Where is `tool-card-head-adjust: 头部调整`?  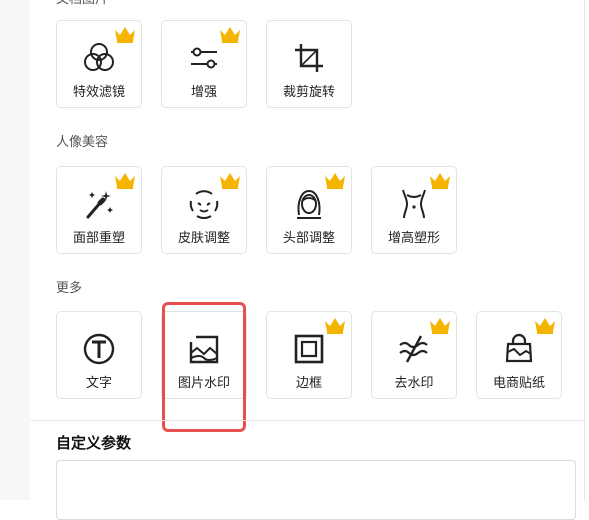
tool-card-head-adjust: 头部调整 is located at coordinates (309, 210).